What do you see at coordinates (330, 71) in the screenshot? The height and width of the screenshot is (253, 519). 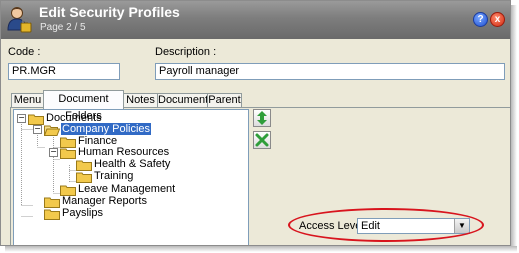 I see `description-field: Payroll manager` at bounding box center [330, 71].